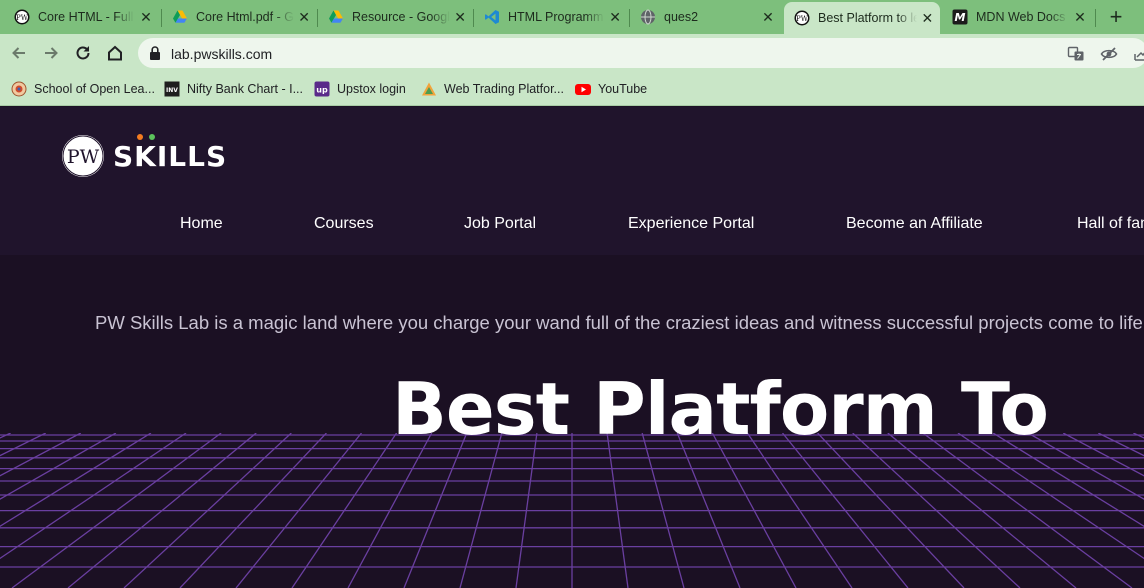 Image resolution: width=1144 pixels, height=588 pixels. I want to click on school-seal-icon, so click(19, 89).